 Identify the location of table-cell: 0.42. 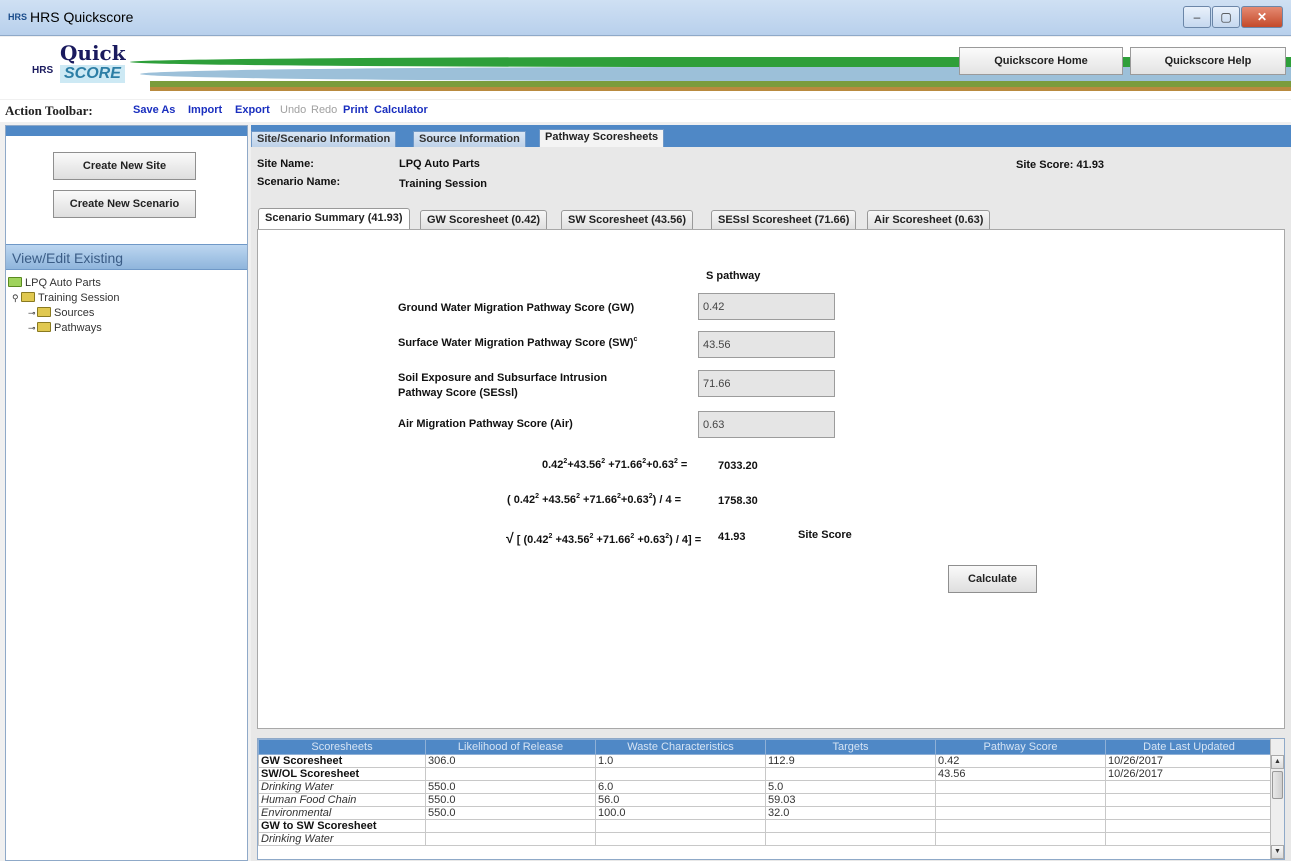
(1020, 761).